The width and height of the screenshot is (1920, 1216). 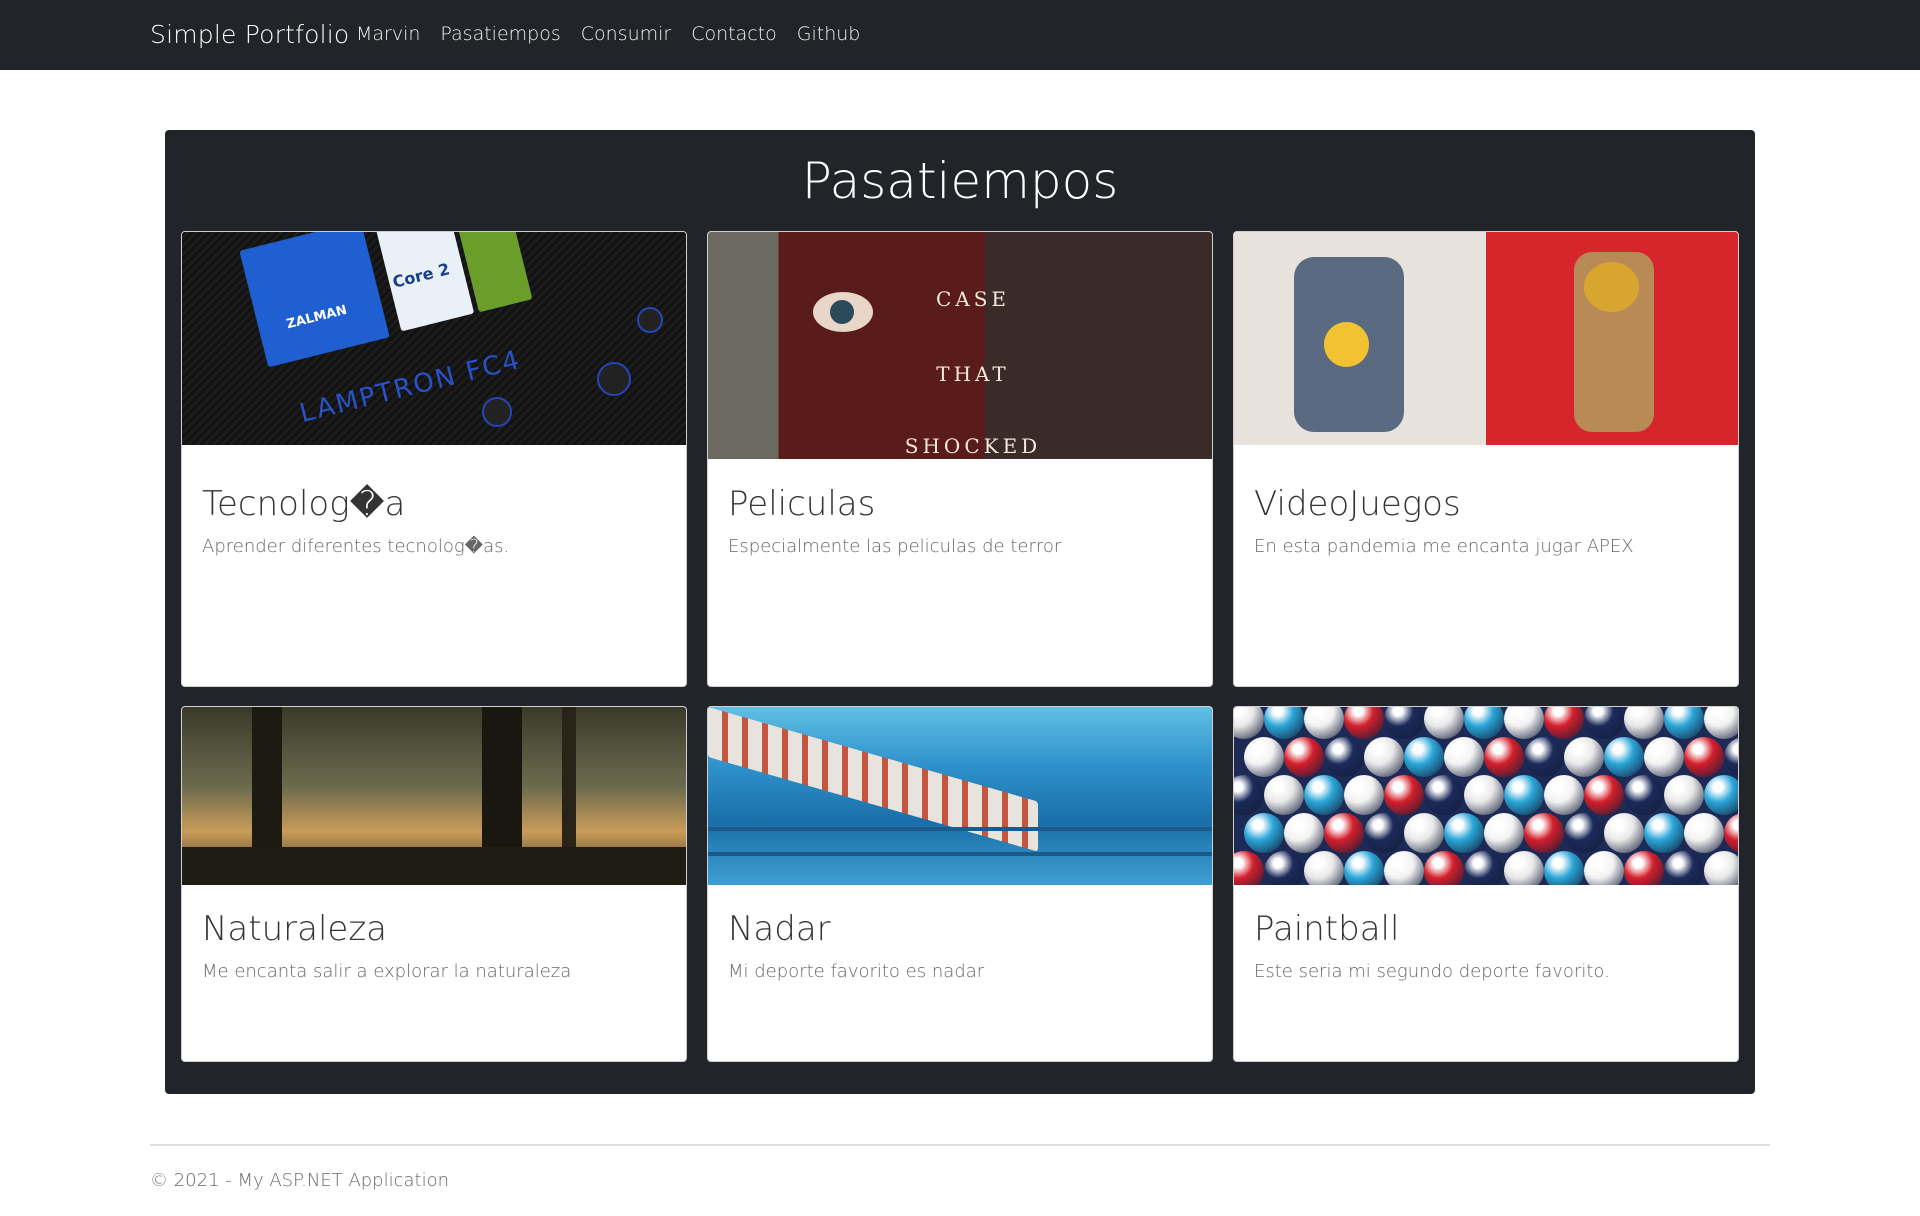 What do you see at coordinates (734, 34) in the screenshot?
I see `nav-link-contacto: Contacto` at bounding box center [734, 34].